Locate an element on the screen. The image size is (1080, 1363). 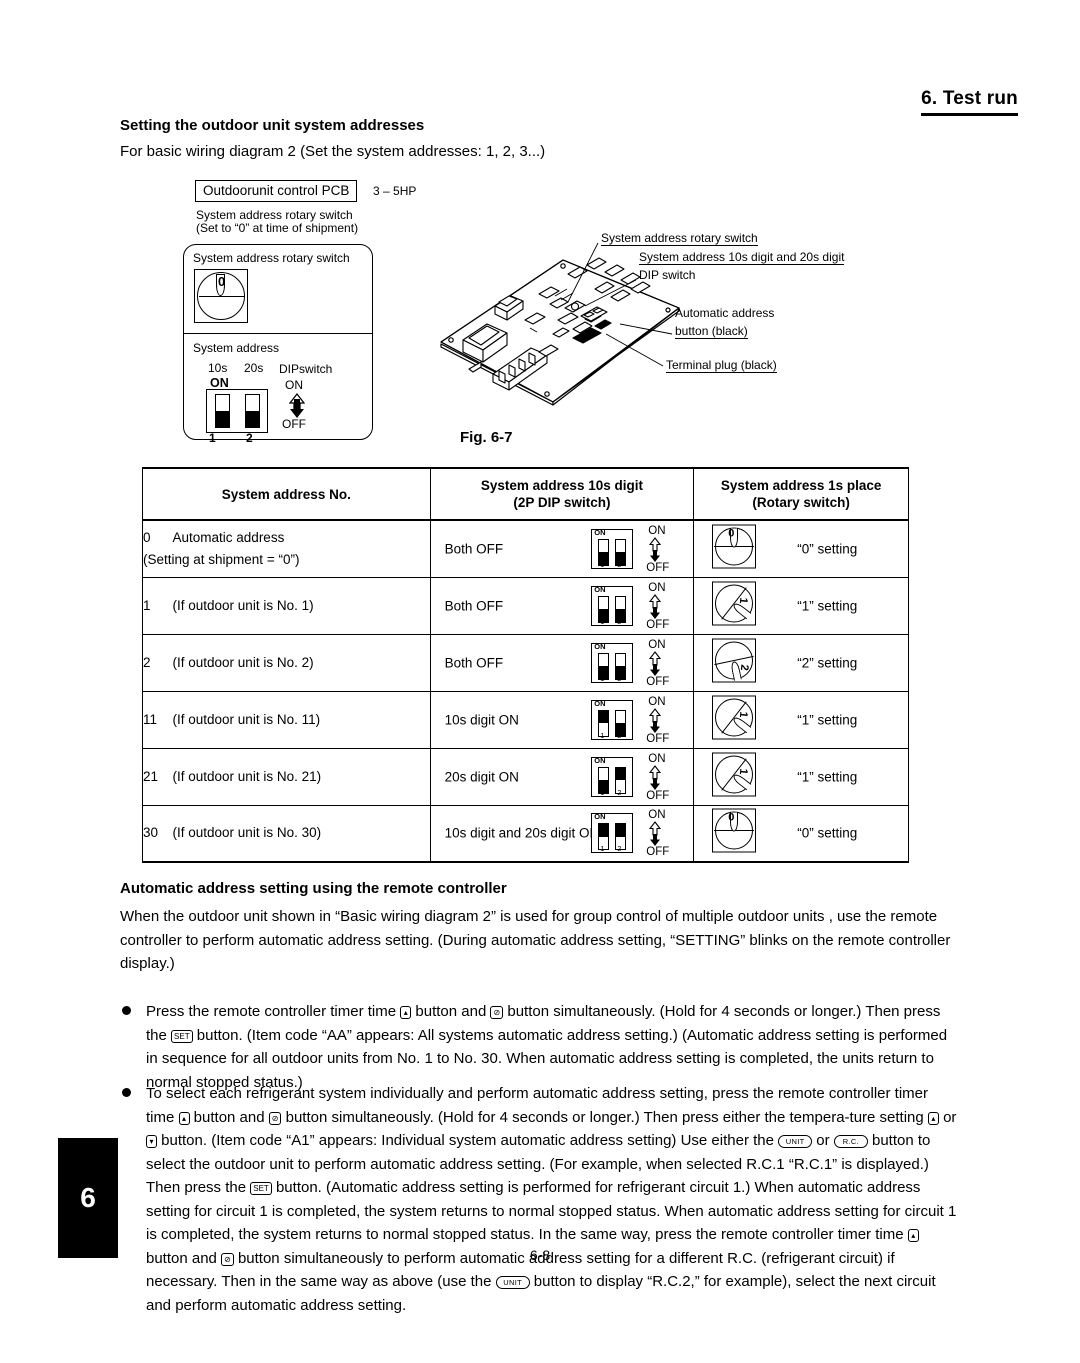
rotary-dial-icon: 0 is located at coordinates (734, 548).